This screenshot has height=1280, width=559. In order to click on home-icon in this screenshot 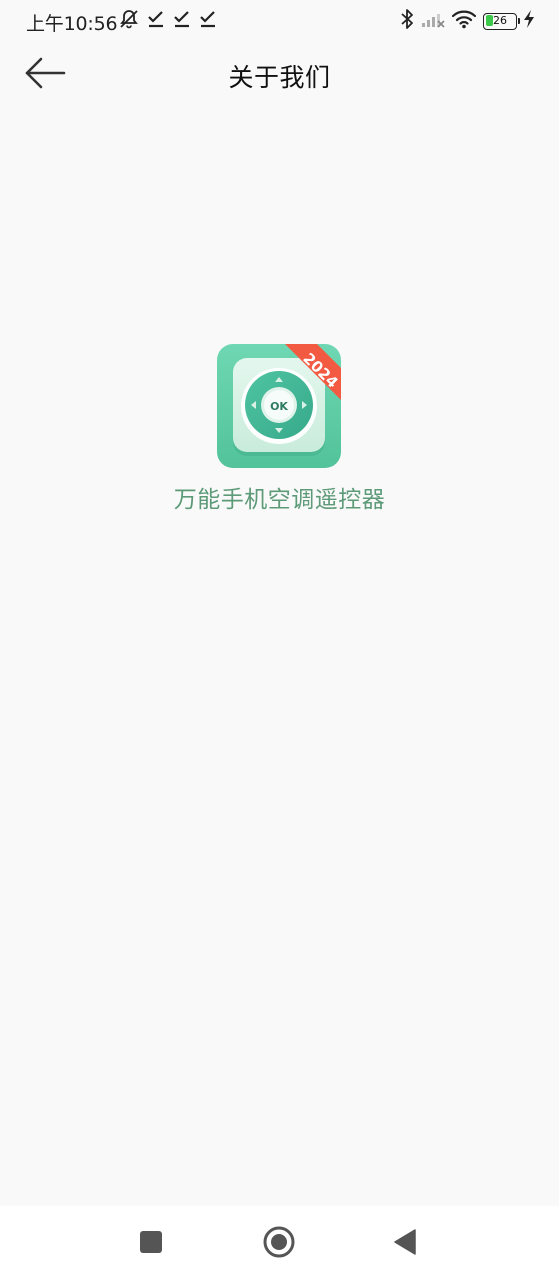, I will do `click(279, 1244)`.